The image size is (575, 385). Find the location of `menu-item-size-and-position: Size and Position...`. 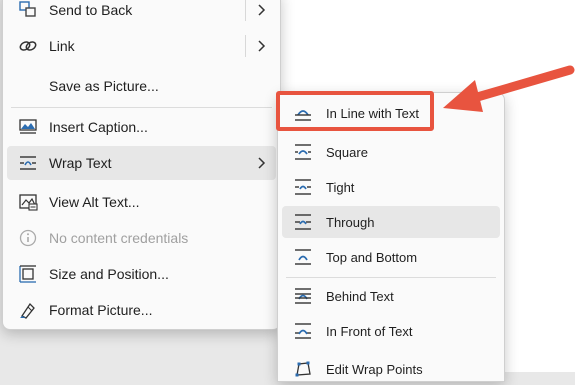

menu-item-size-and-position: Size and Position... is located at coordinates (141, 274).